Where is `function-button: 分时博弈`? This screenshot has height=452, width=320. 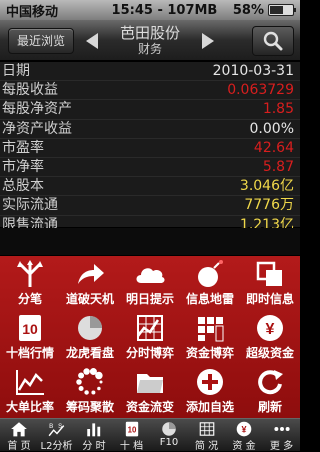
function-button: 分时博弈 is located at coordinates (150, 337).